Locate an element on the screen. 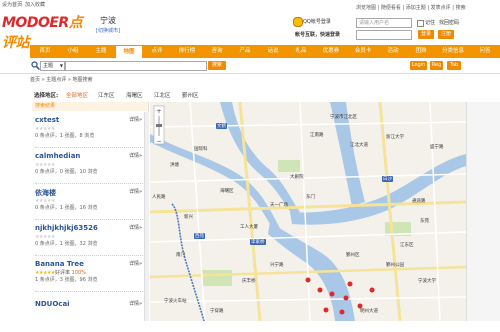 The width and height of the screenshot is (500, 332). map-label: 浙江大学 is located at coordinates (395, 137).